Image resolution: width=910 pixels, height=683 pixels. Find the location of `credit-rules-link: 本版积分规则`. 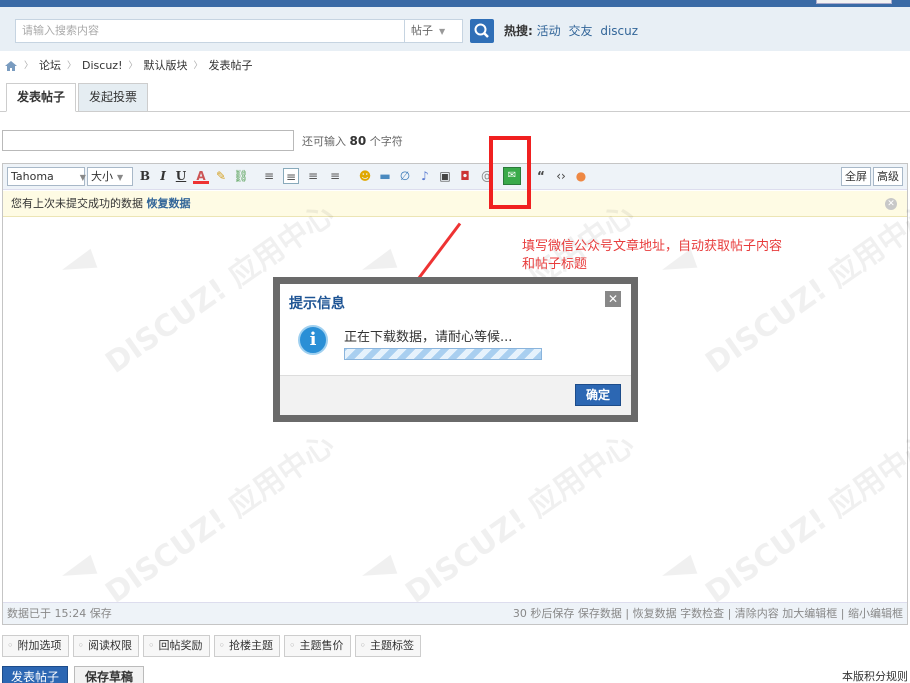

credit-rules-link: 本版积分规则 is located at coordinates (875, 675).